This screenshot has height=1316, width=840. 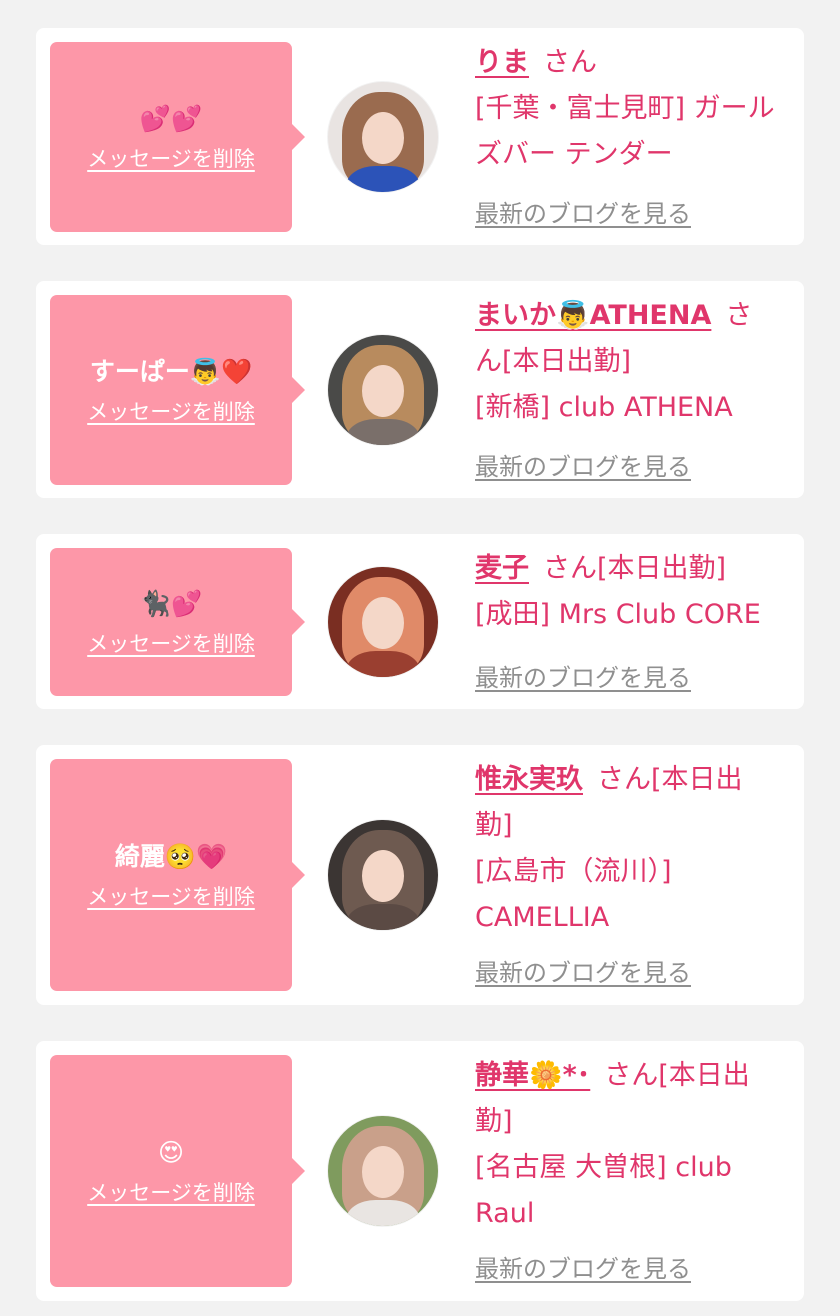 What do you see at coordinates (618, 614) in the screenshot?
I see `shop-name: [成田] Mrs Club CORE` at bounding box center [618, 614].